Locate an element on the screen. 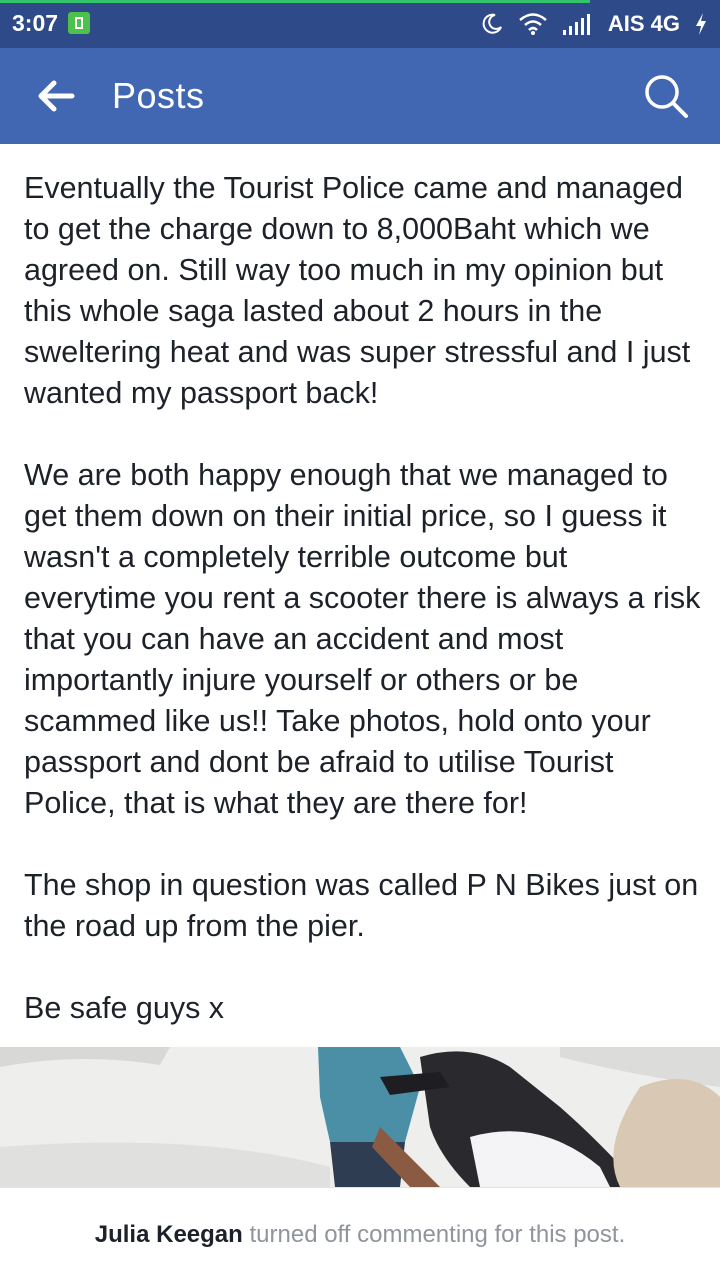  post-photo is located at coordinates (360, 1117).